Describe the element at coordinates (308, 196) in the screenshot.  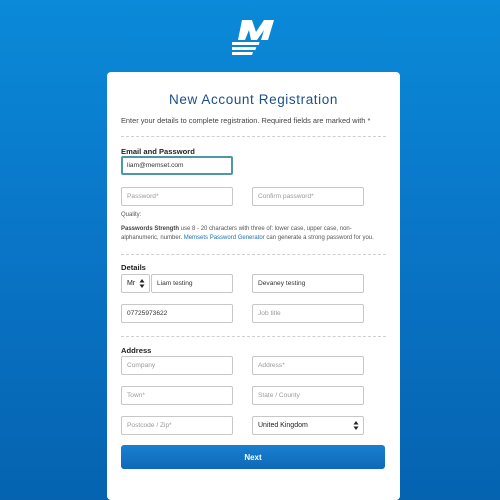
I see `confirm-password-field` at that location.